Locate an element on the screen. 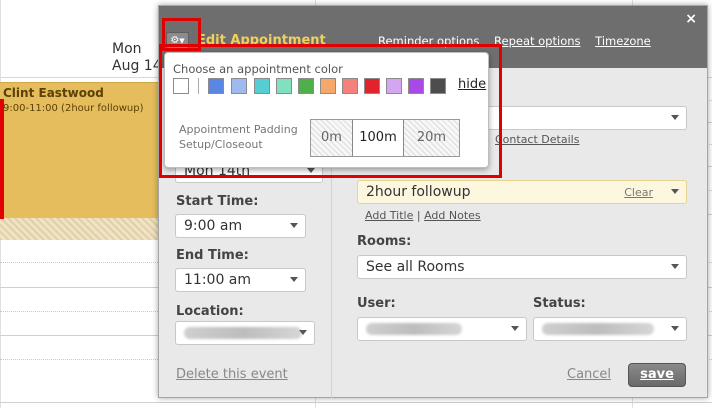 The width and height of the screenshot is (712, 408). status-select is located at coordinates (610, 329).